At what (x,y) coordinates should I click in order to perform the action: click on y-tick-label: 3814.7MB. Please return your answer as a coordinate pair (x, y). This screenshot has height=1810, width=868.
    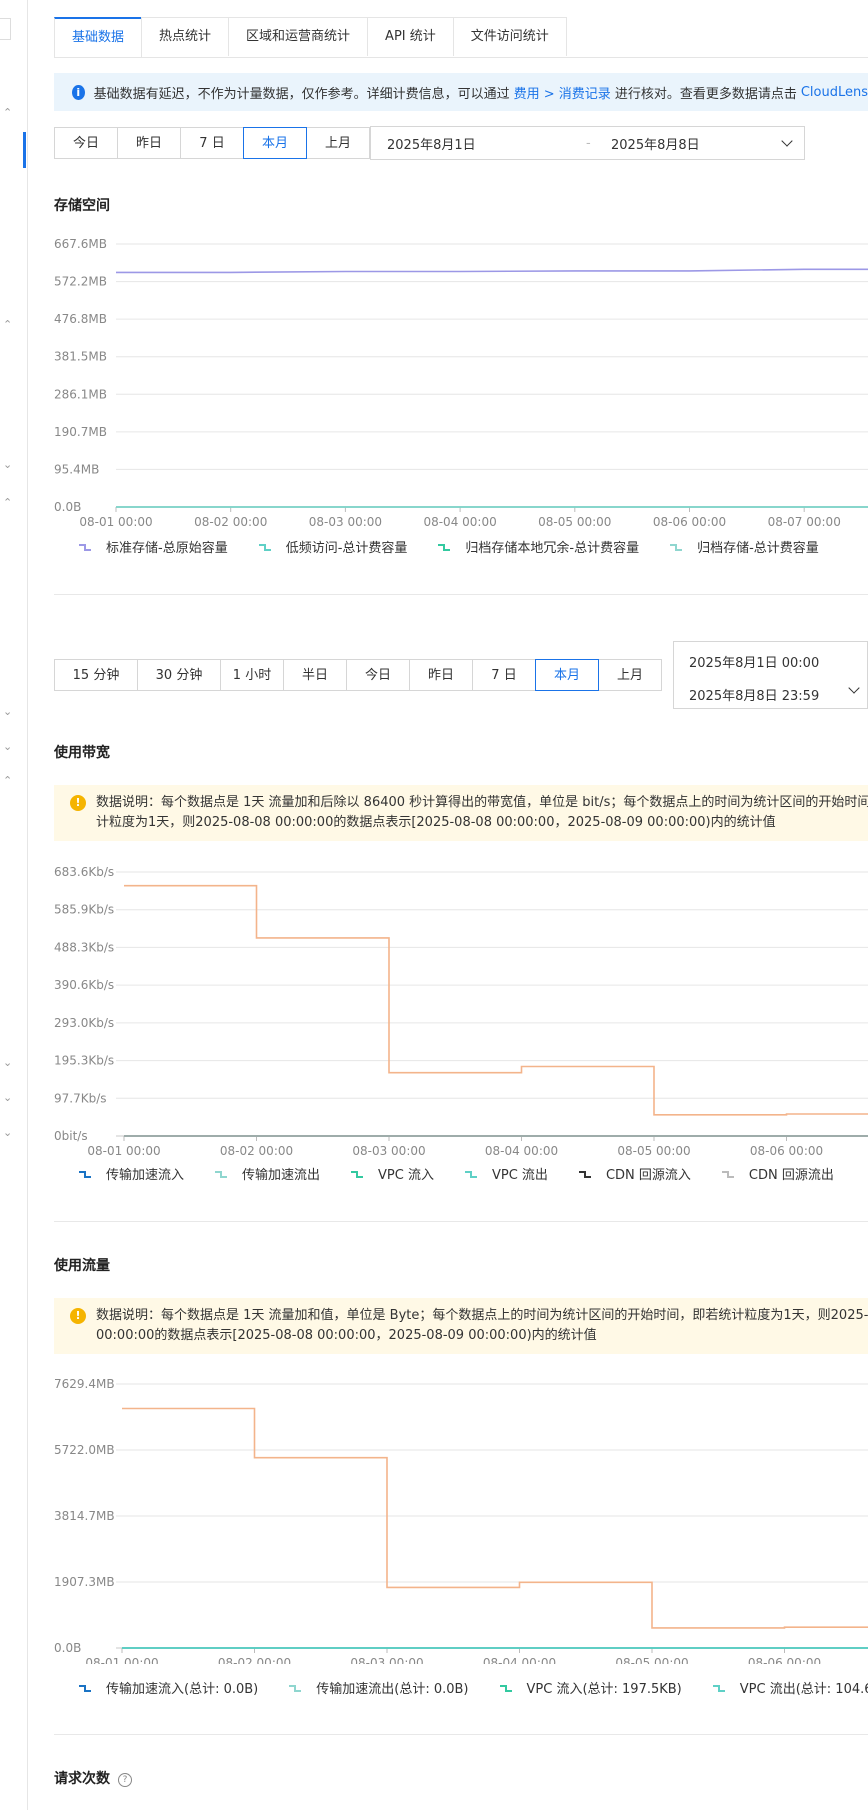
    Looking at the image, I should click on (84, 1516).